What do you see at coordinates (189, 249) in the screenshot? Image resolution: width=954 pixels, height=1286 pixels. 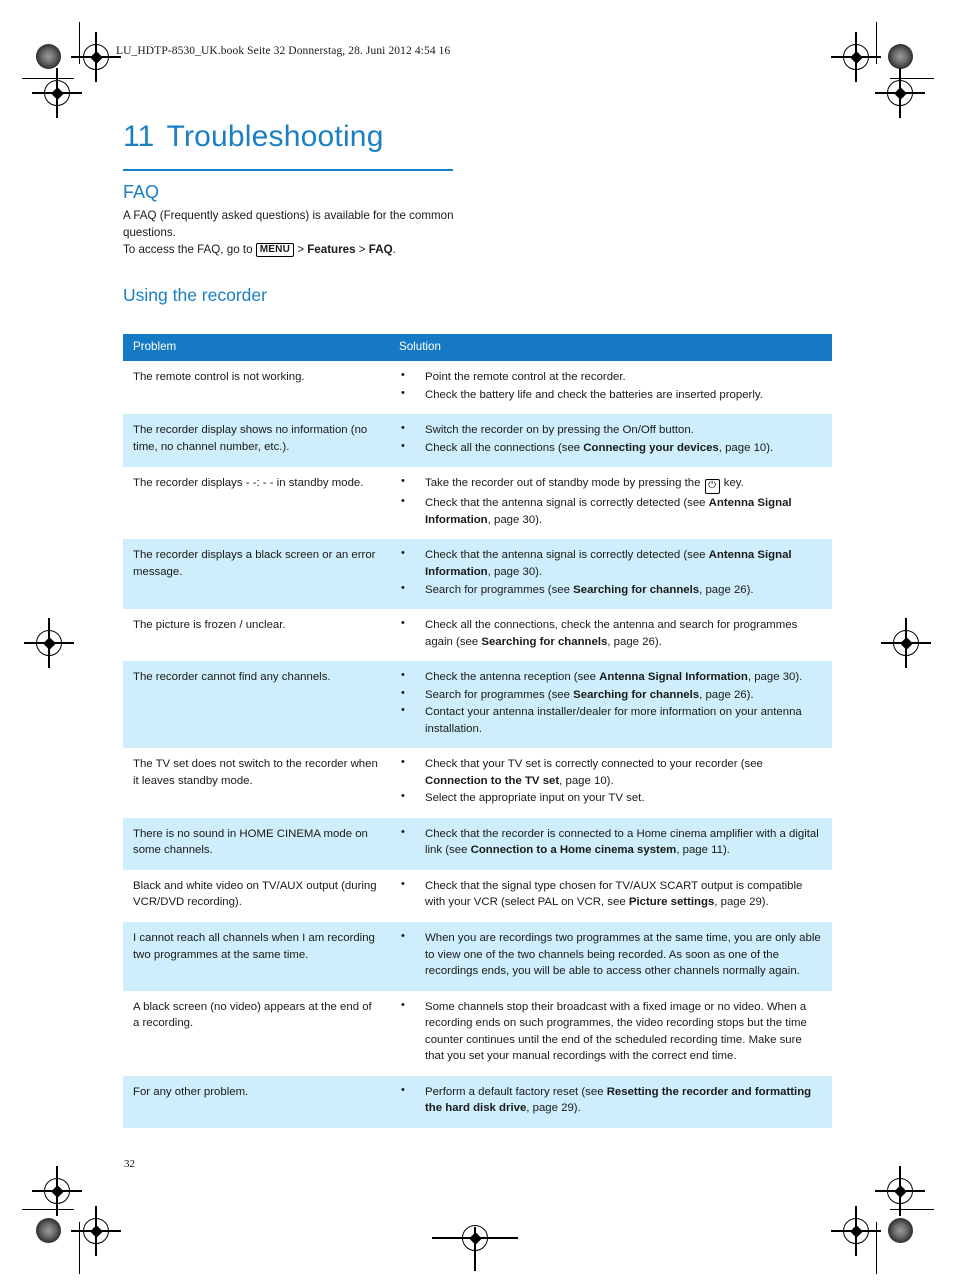 I see `faq-access-prefix: To access the FAQ, go to` at bounding box center [189, 249].